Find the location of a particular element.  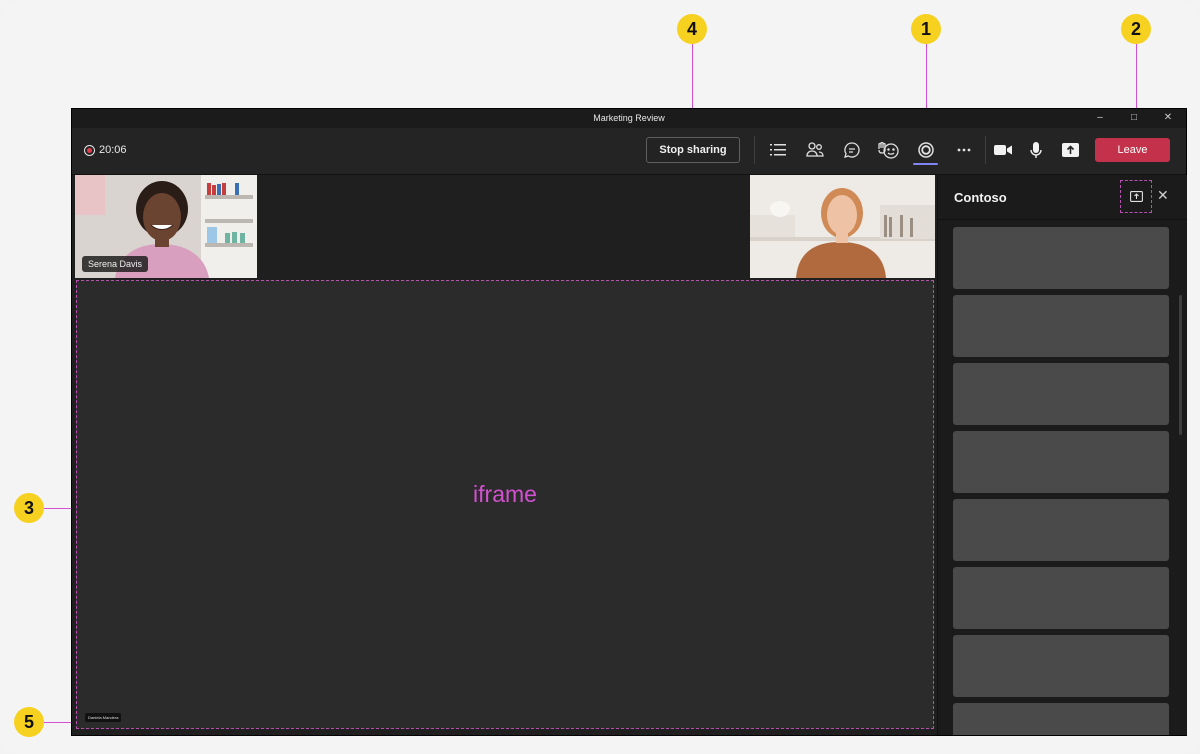

react-icon is located at coordinates (888, 150).